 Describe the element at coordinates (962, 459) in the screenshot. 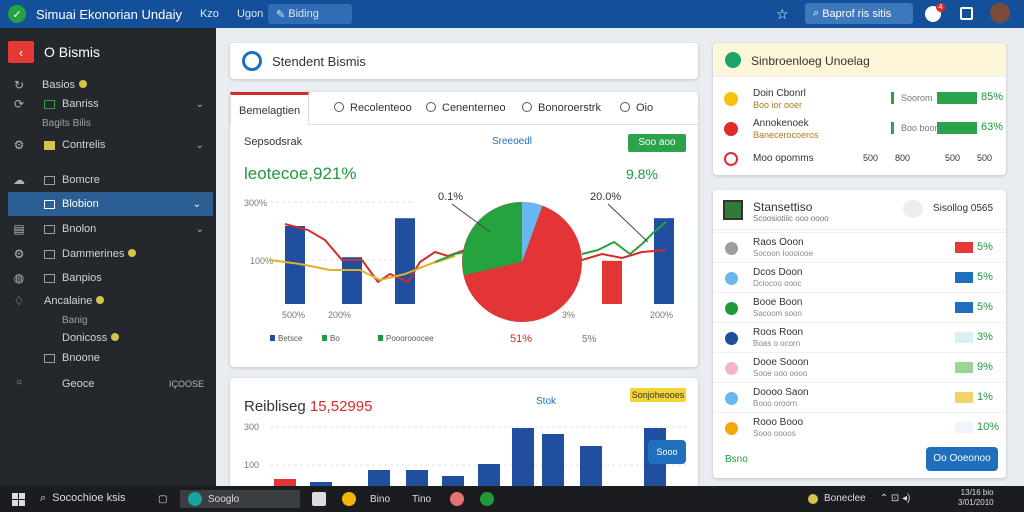

I see `footer-button: Oo Ooeonoo` at that location.